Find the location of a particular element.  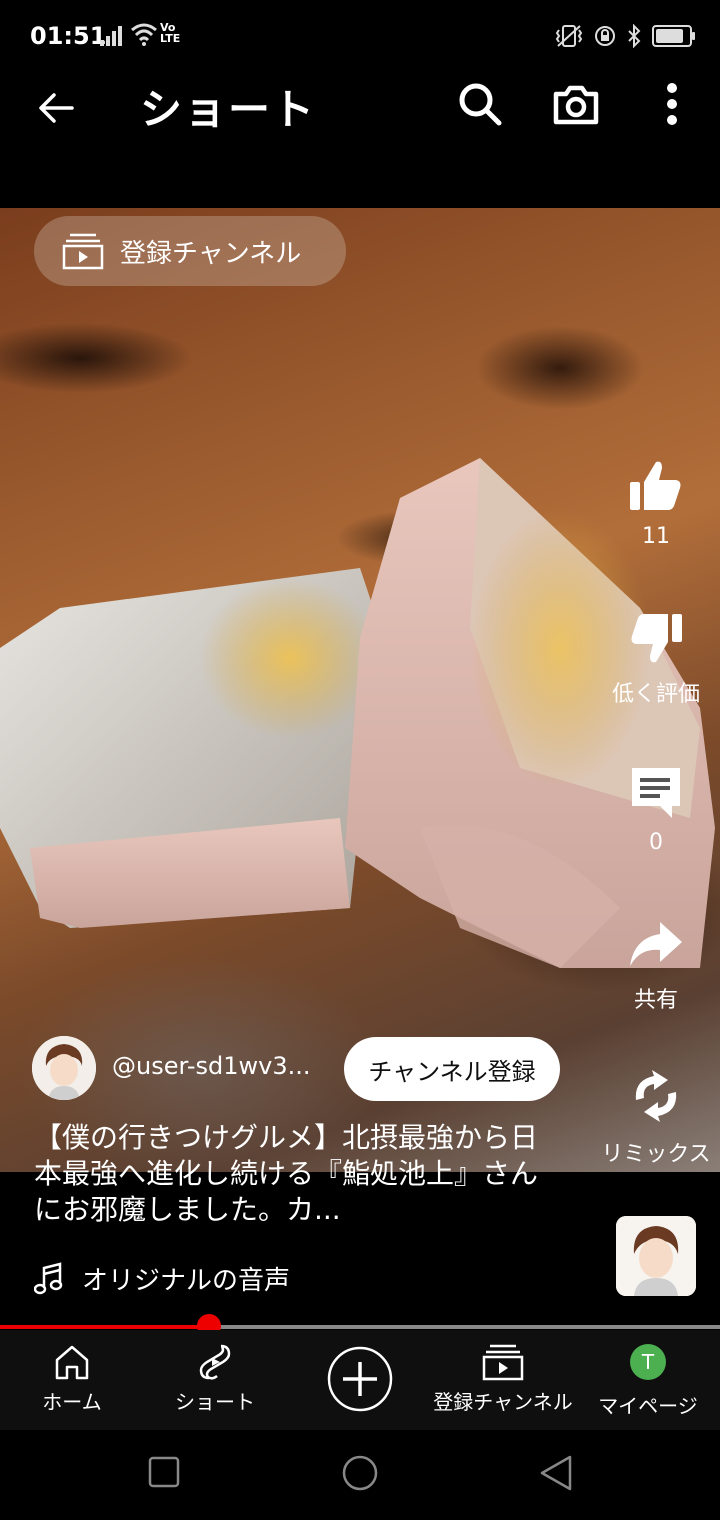

channel-avatar-image is located at coordinates (64, 1068).